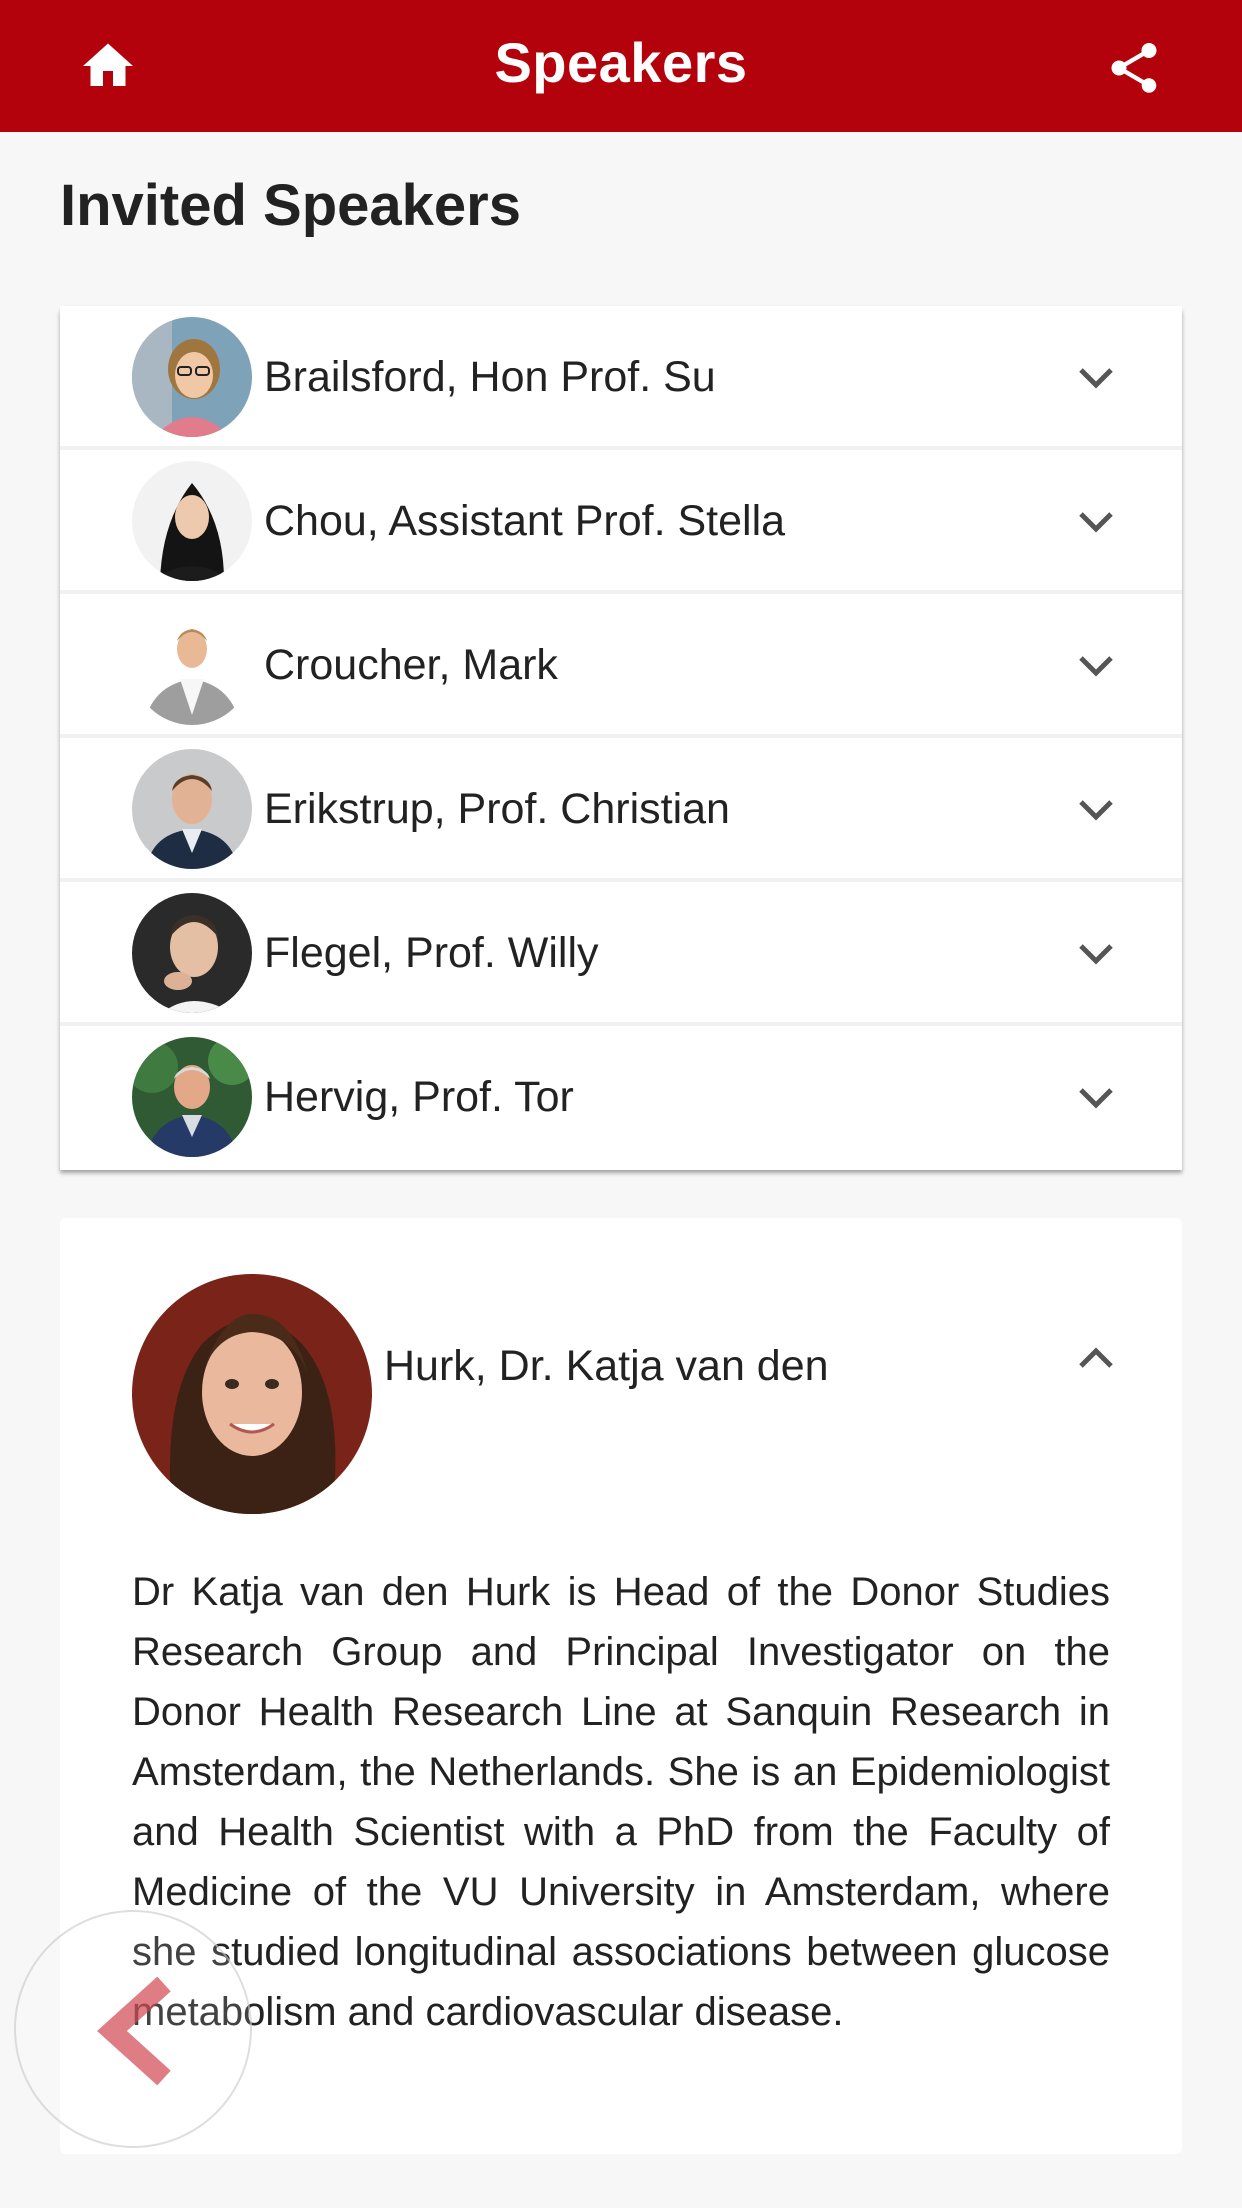 The height and width of the screenshot is (2208, 1242). What do you see at coordinates (490, 377) in the screenshot?
I see `speaker-name: Brailsford, Hon Prof. Su` at bounding box center [490, 377].